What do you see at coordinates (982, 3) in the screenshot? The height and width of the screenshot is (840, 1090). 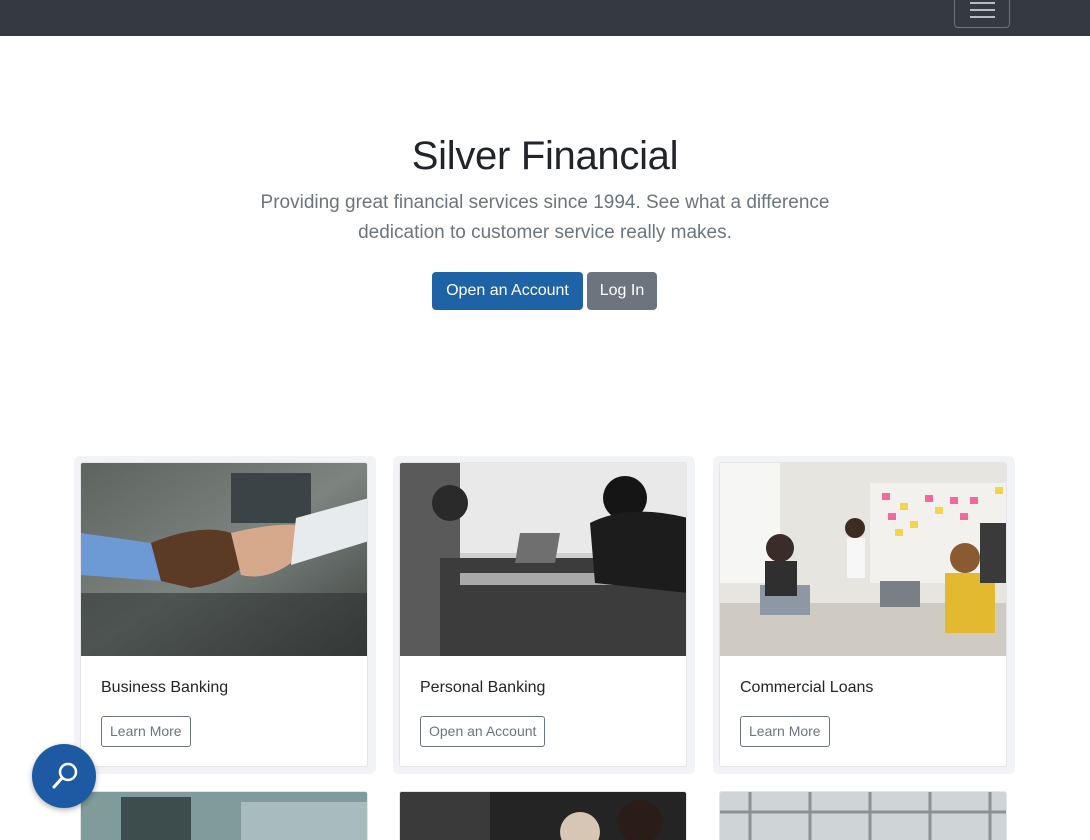 I see `hamburger-menu-icon` at bounding box center [982, 3].